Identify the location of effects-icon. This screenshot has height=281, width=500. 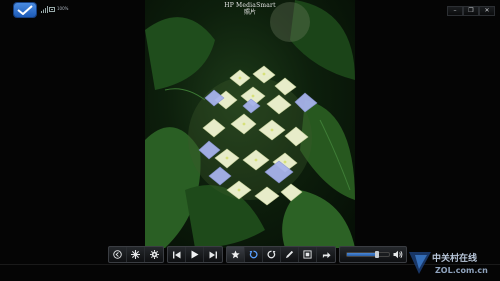
(135, 254).